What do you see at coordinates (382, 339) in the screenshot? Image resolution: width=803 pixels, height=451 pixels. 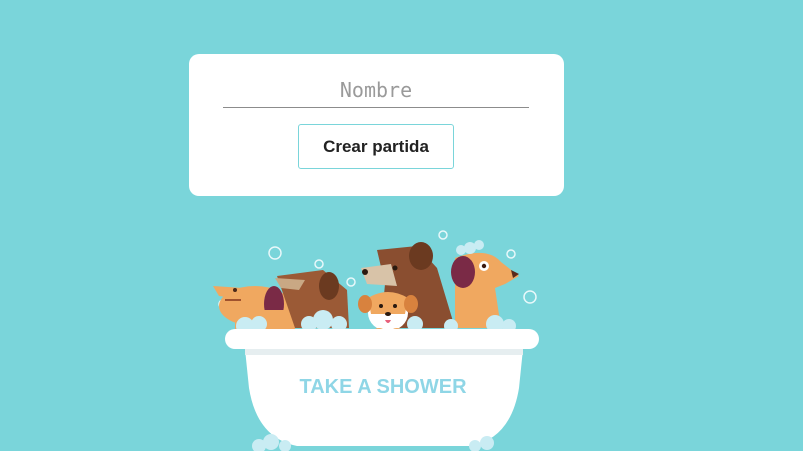 I see `bathtub-rim` at bounding box center [382, 339].